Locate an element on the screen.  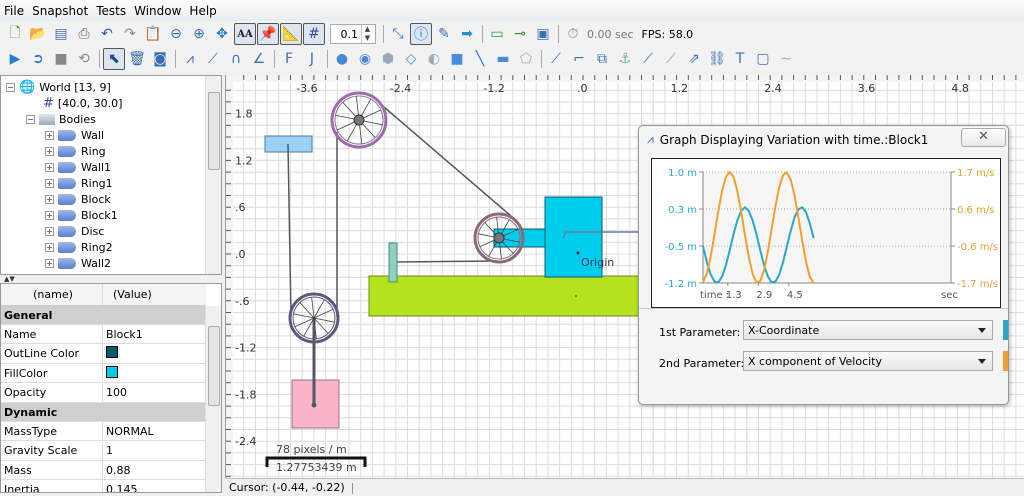
reset-button: ⟲ is located at coordinates (84, 59).